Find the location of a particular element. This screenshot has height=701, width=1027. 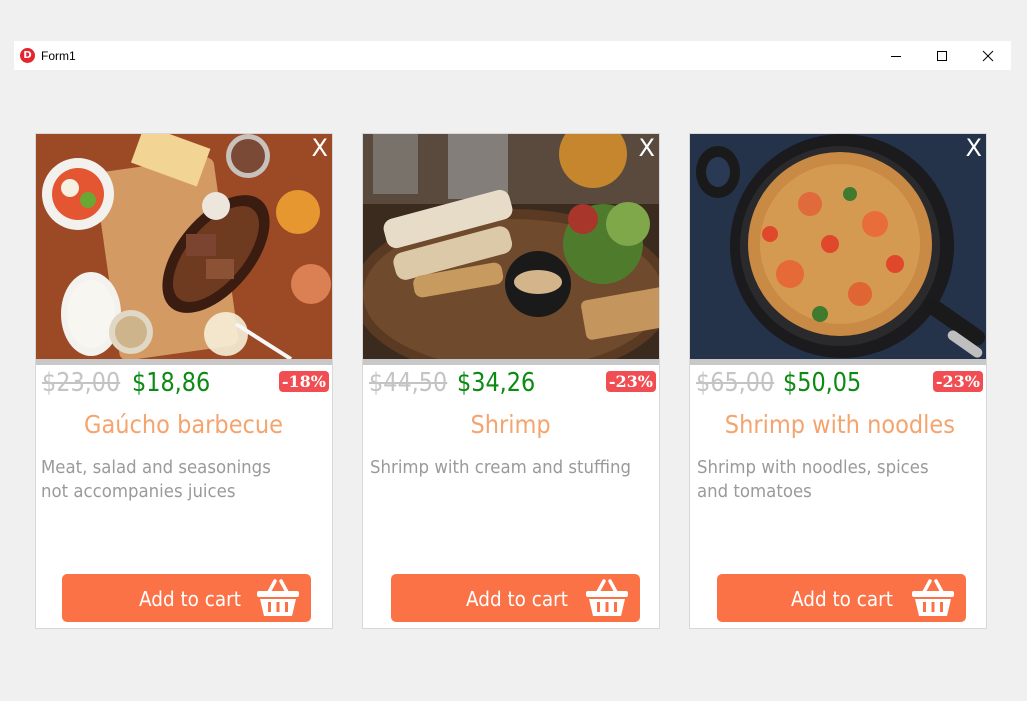

product-image-barbecue is located at coordinates (184, 246).